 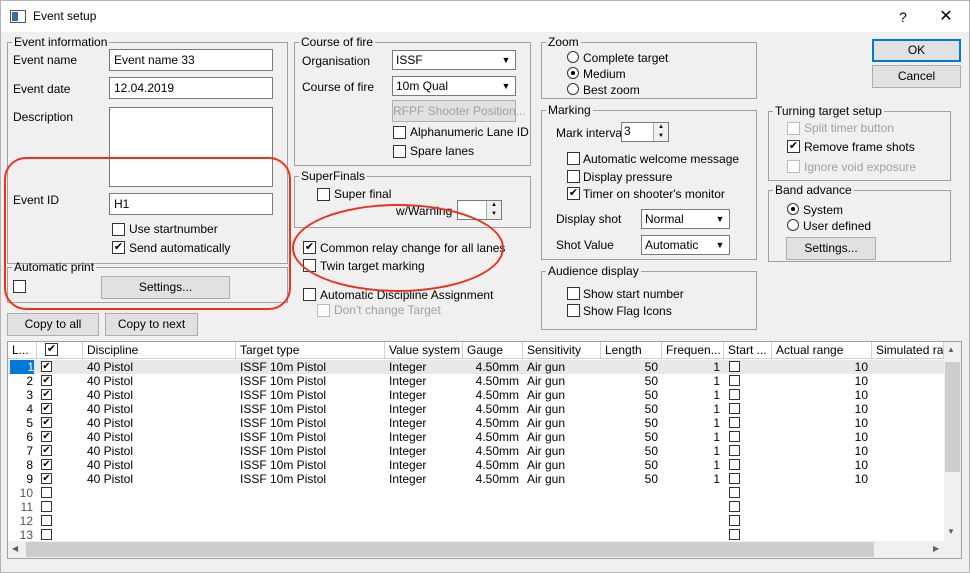 What do you see at coordinates (22, 409) in the screenshot?
I see `cell-lane: 4` at bounding box center [22, 409].